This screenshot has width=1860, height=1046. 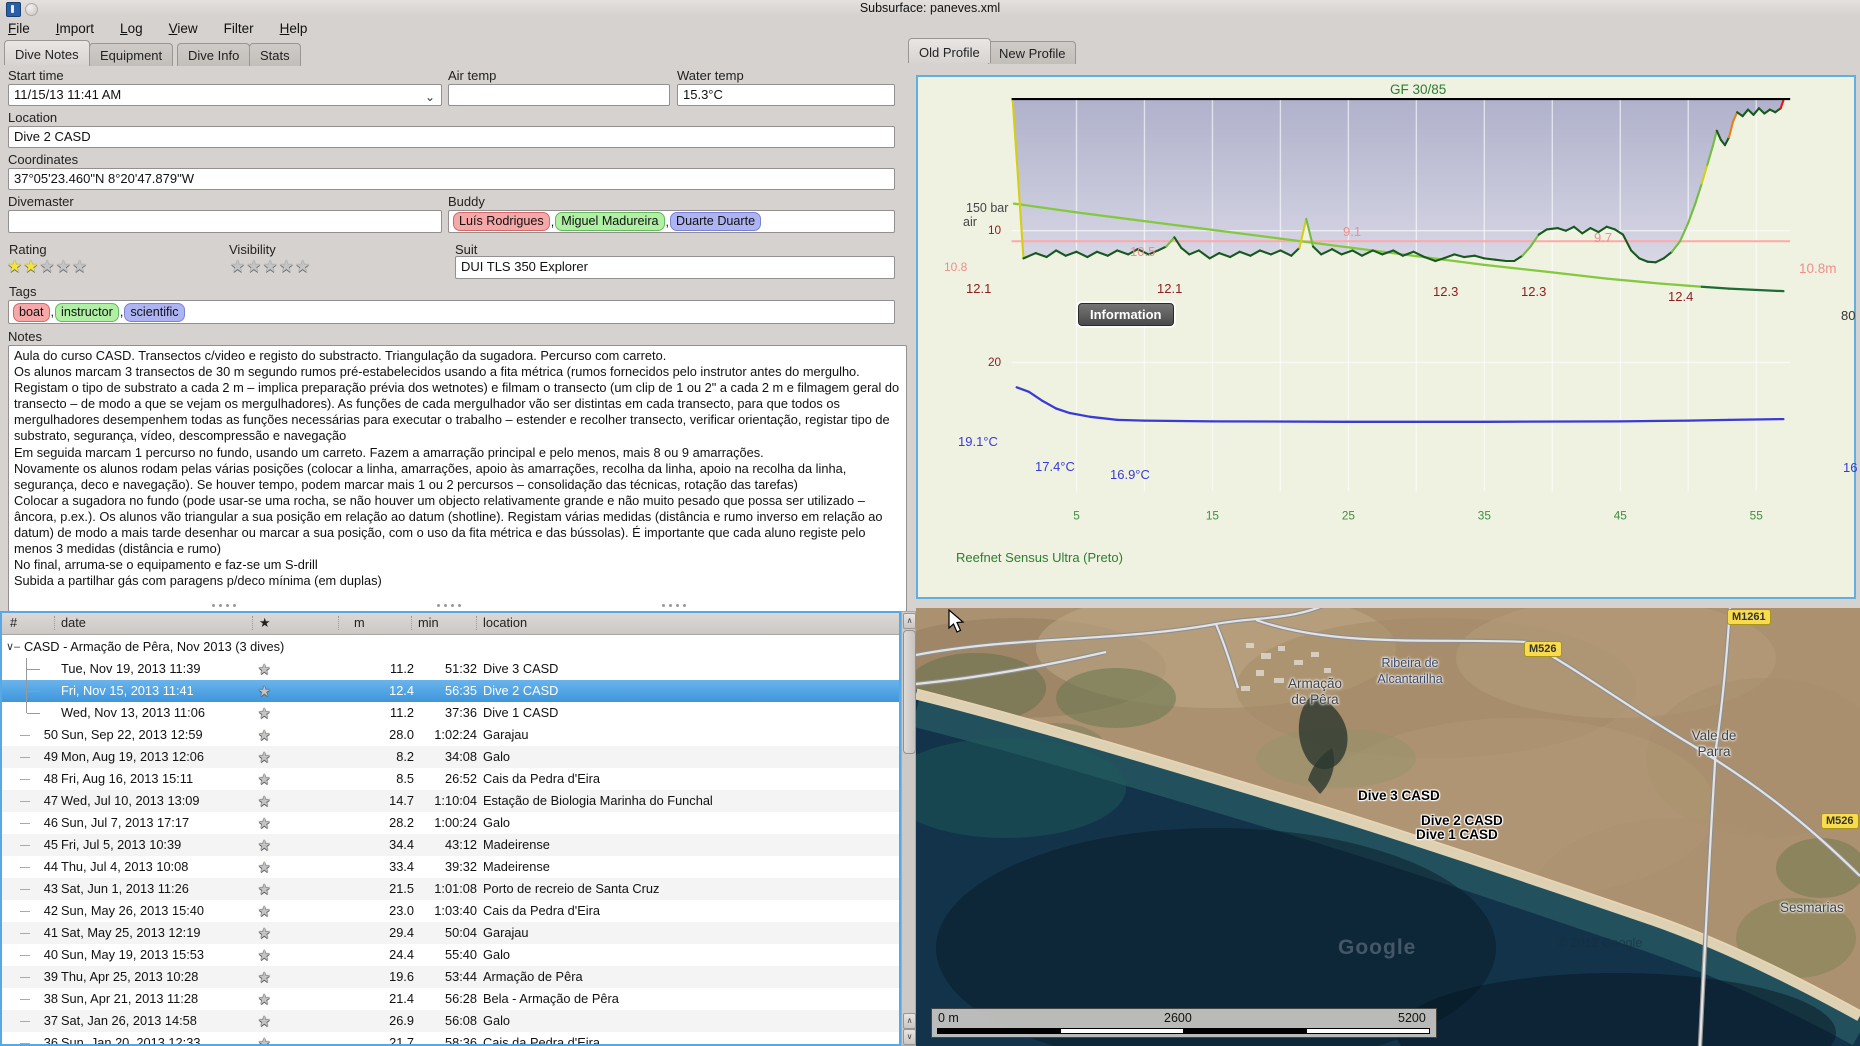 What do you see at coordinates (1178, 1018) in the screenshot?
I see `scale-label: 2600` at bounding box center [1178, 1018].